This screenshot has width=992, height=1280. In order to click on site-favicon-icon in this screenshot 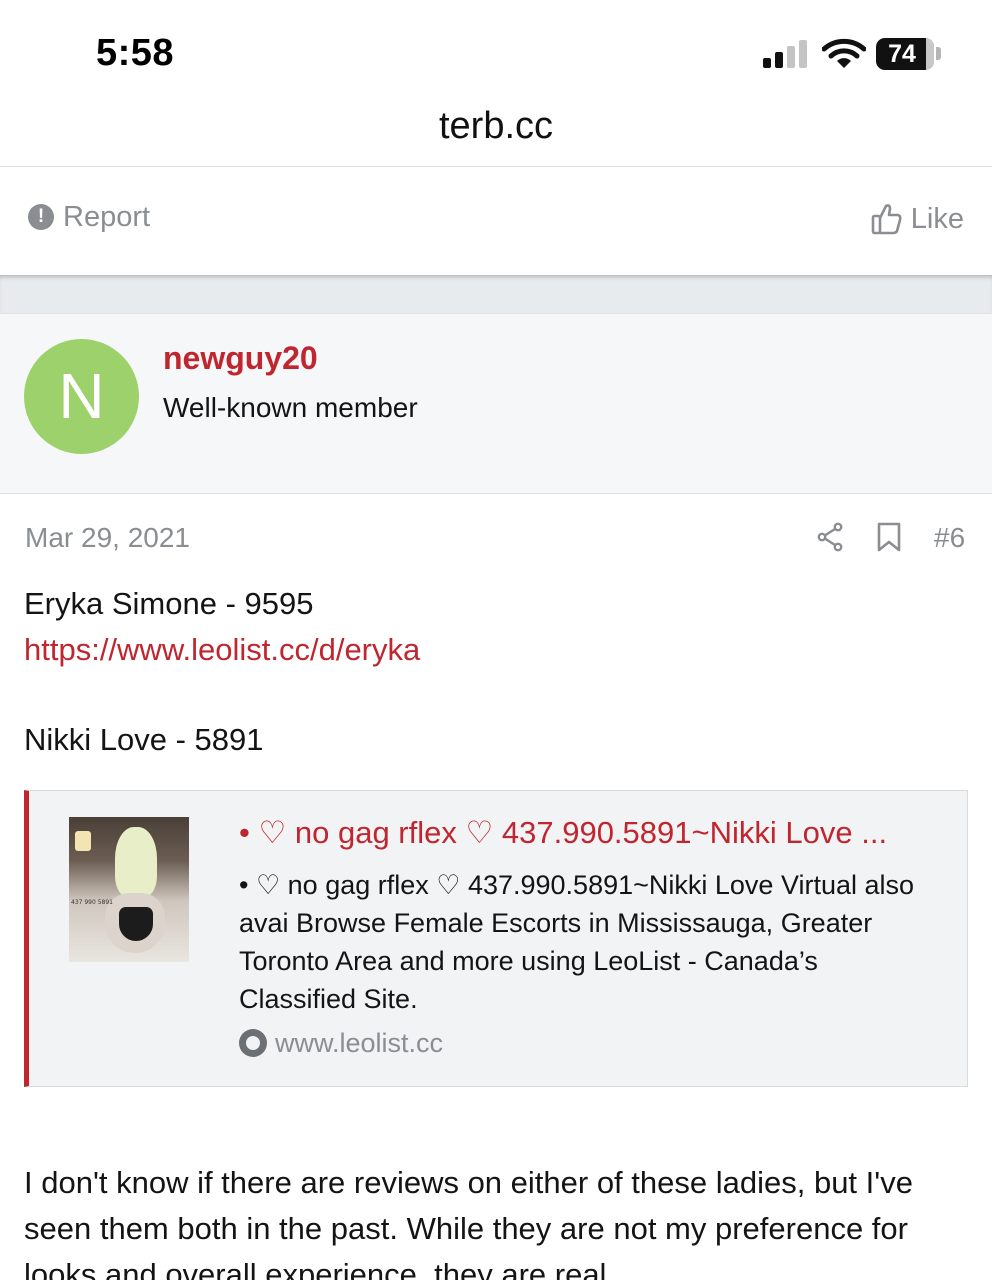, I will do `click(253, 1043)`.